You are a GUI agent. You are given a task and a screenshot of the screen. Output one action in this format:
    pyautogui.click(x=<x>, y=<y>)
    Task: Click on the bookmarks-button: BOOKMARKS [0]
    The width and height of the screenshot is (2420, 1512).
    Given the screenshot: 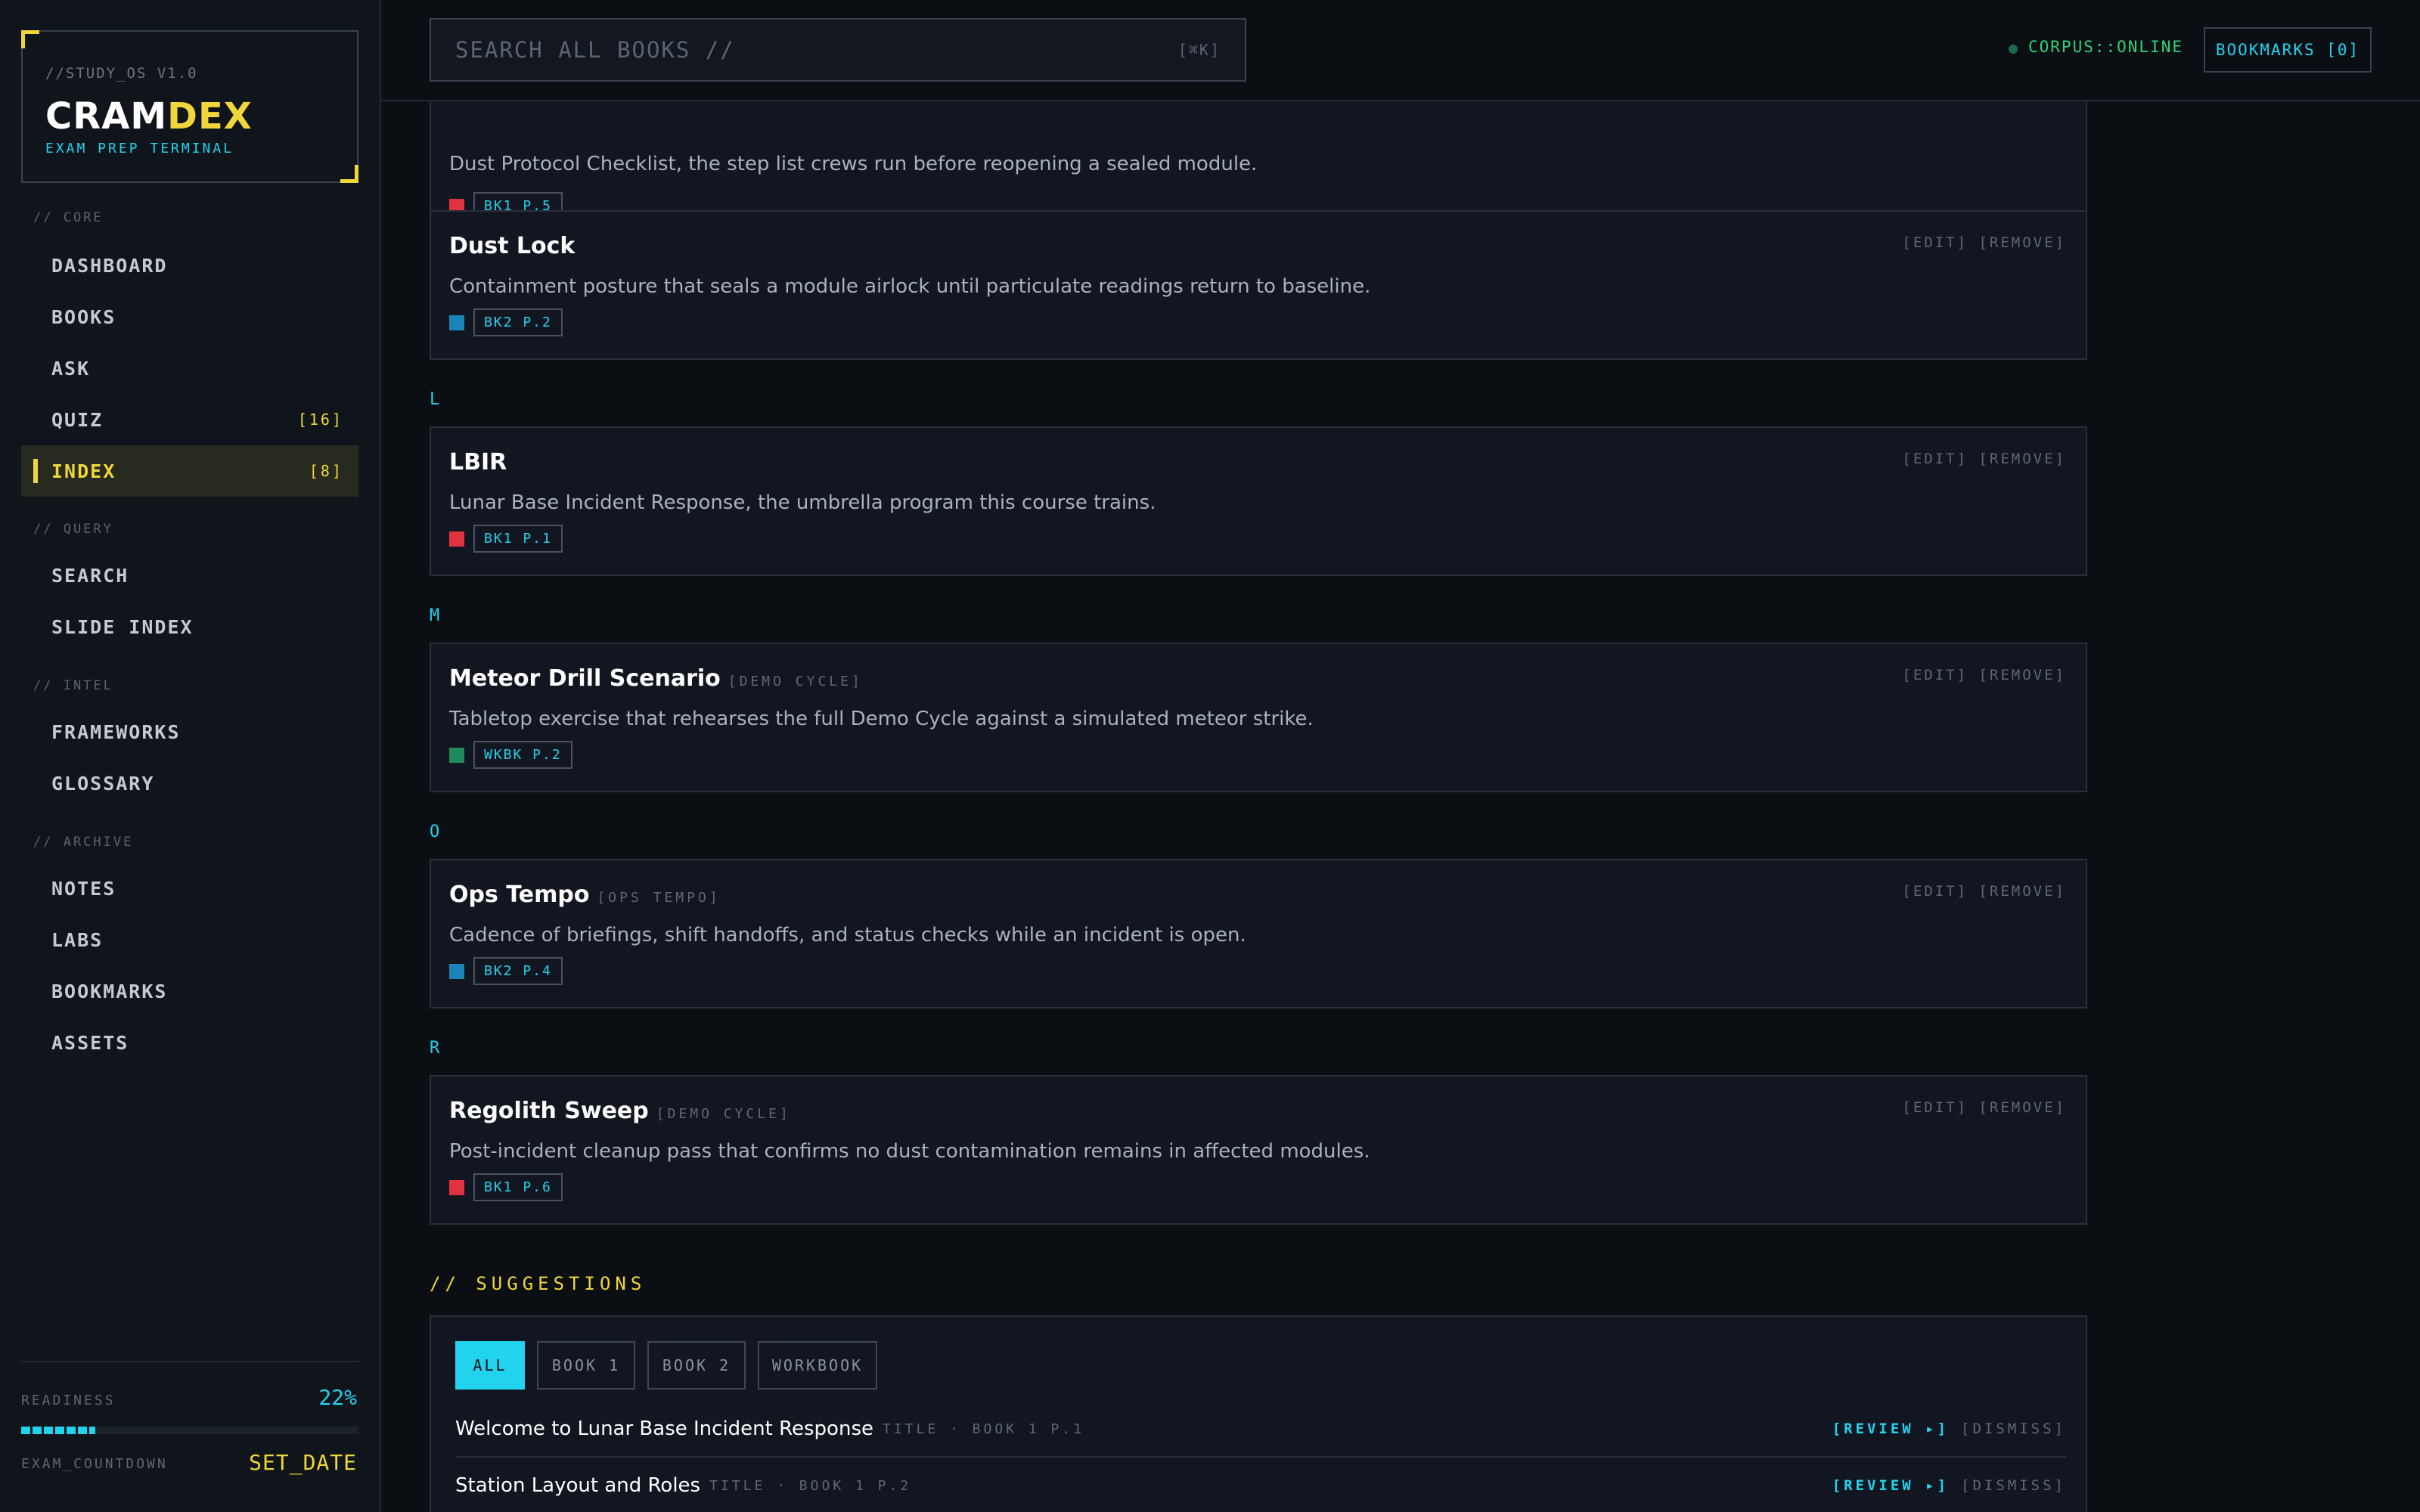 What is the action you would take?
    pyautogui.click(x=2288, y=50)
    